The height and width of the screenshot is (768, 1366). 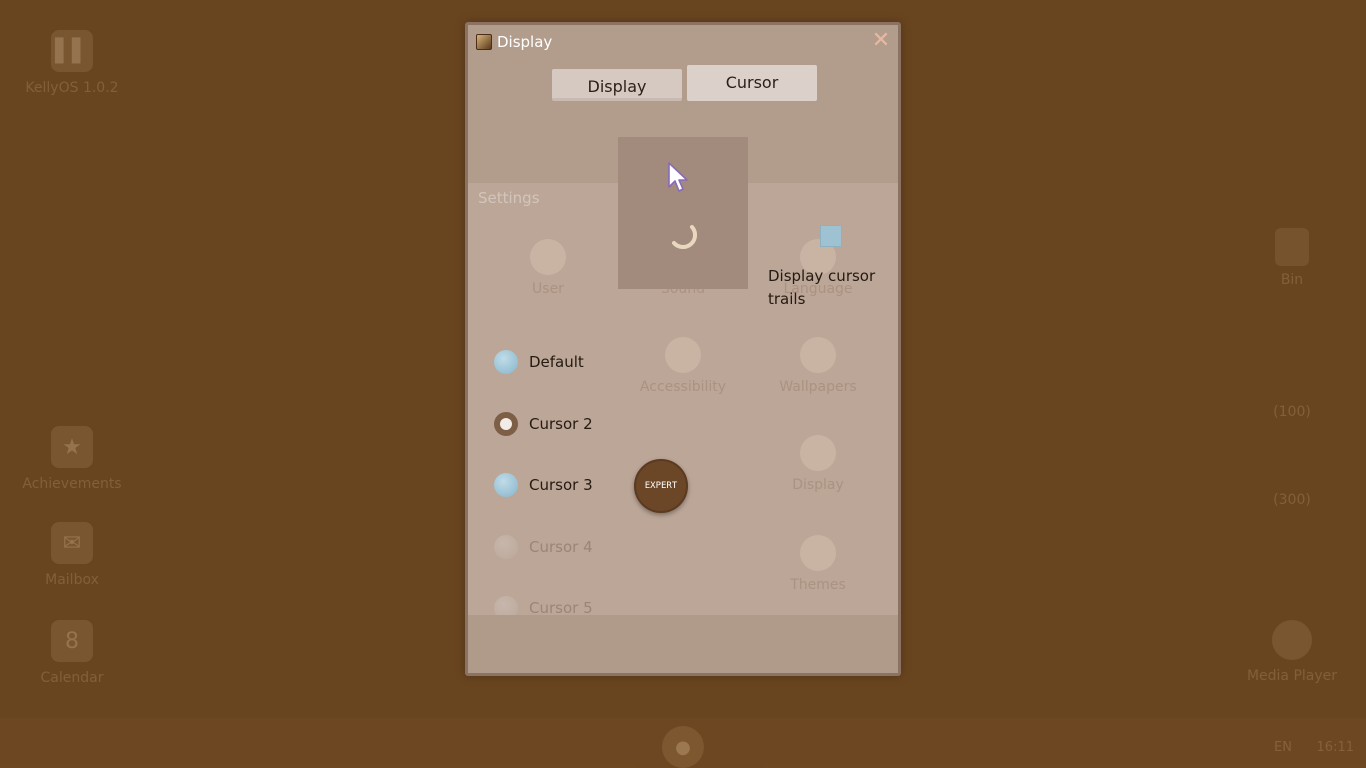 I want to click on window-titlebar: Display ✕, so click(x=683, y=42).